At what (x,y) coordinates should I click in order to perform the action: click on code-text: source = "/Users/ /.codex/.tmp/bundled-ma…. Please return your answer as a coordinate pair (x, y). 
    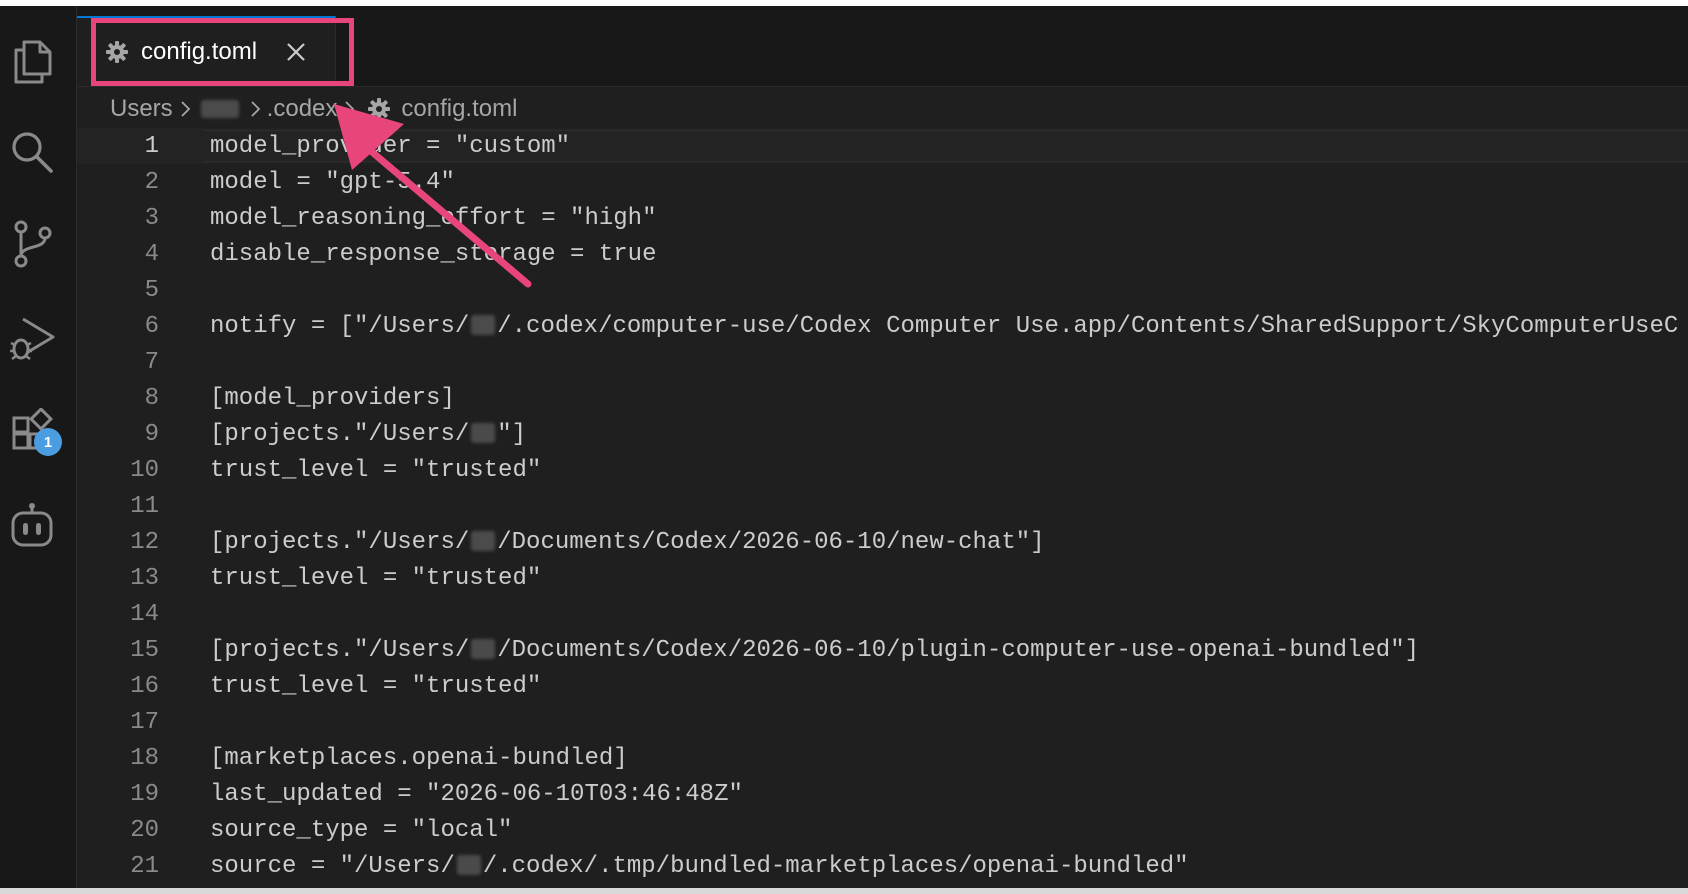
    Looking at the image, I should click on (699, 866).